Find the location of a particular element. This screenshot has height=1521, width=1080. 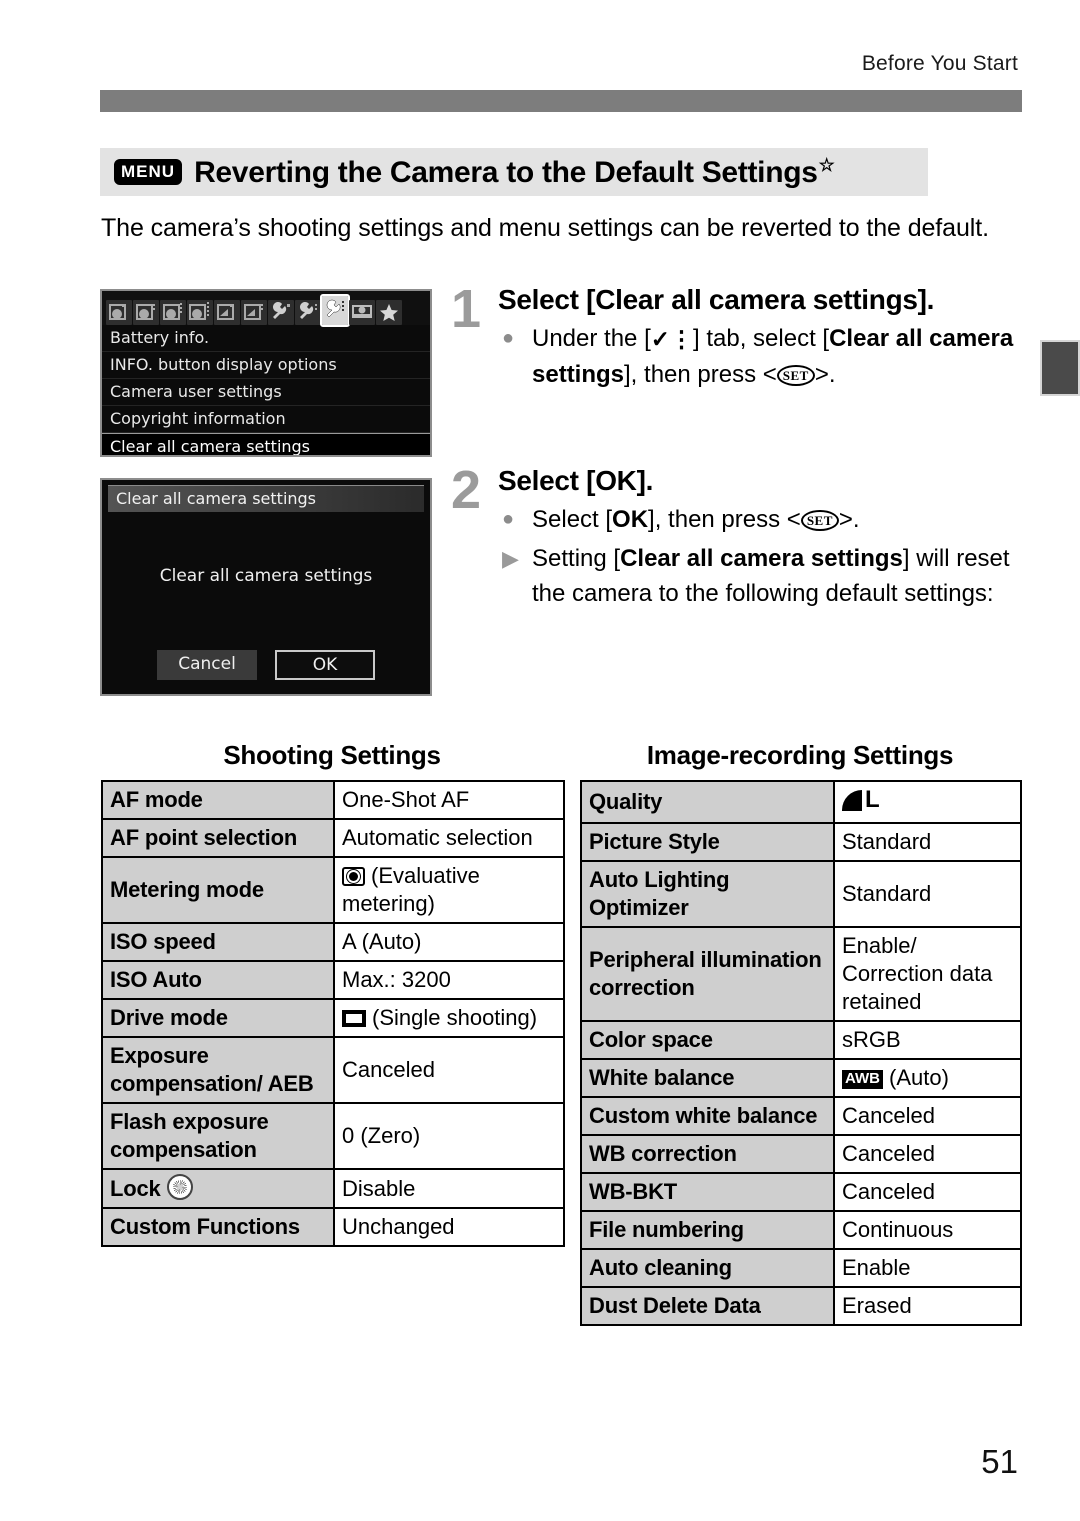

table-row: Picture Style Standard is located at coordinates (801, 841).